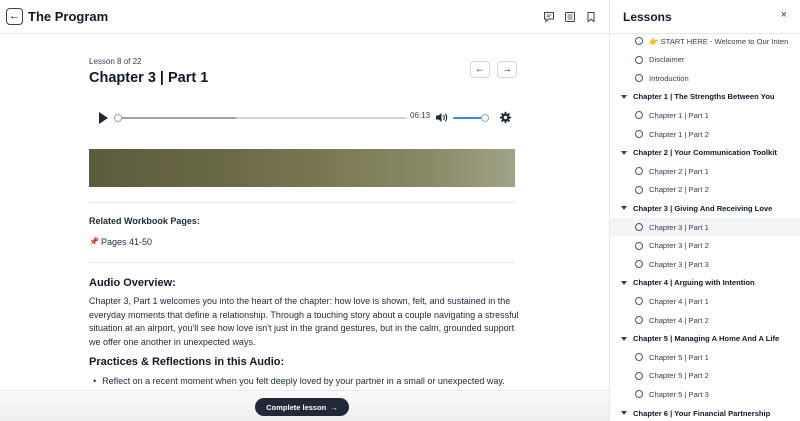 The image size is (800, 421). I want to click on lesson-item: Chapter 3 | Part 2, so click(705, 246).